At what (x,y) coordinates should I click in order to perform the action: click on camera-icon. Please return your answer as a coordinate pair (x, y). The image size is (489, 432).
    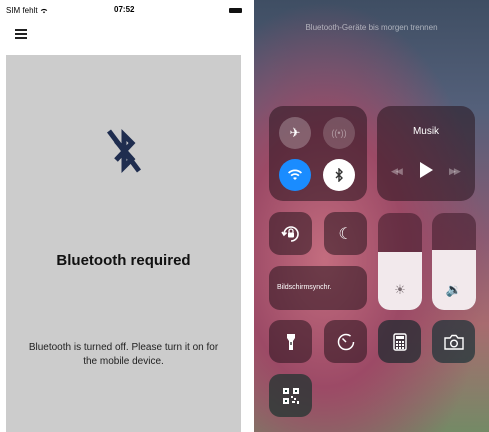
    Looking at the image, I should click on (453, 341).